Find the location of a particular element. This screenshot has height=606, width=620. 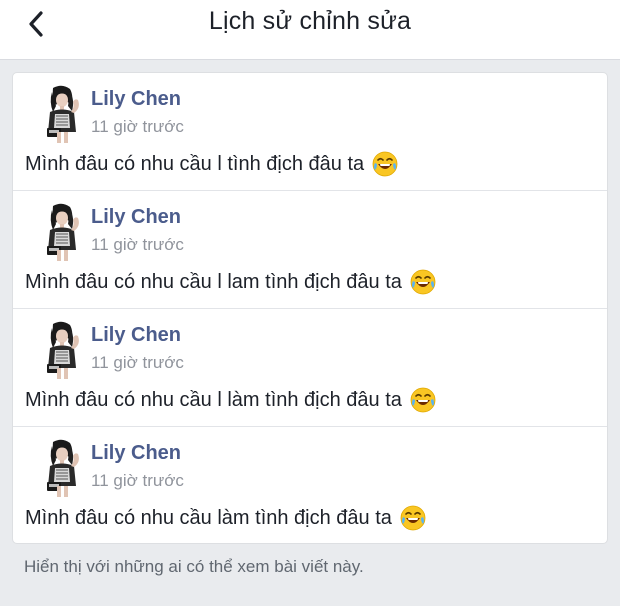

edit-text: Mình đâu có nhu cầu làm tình địch đâu ta is located at coordinates (225, 518).